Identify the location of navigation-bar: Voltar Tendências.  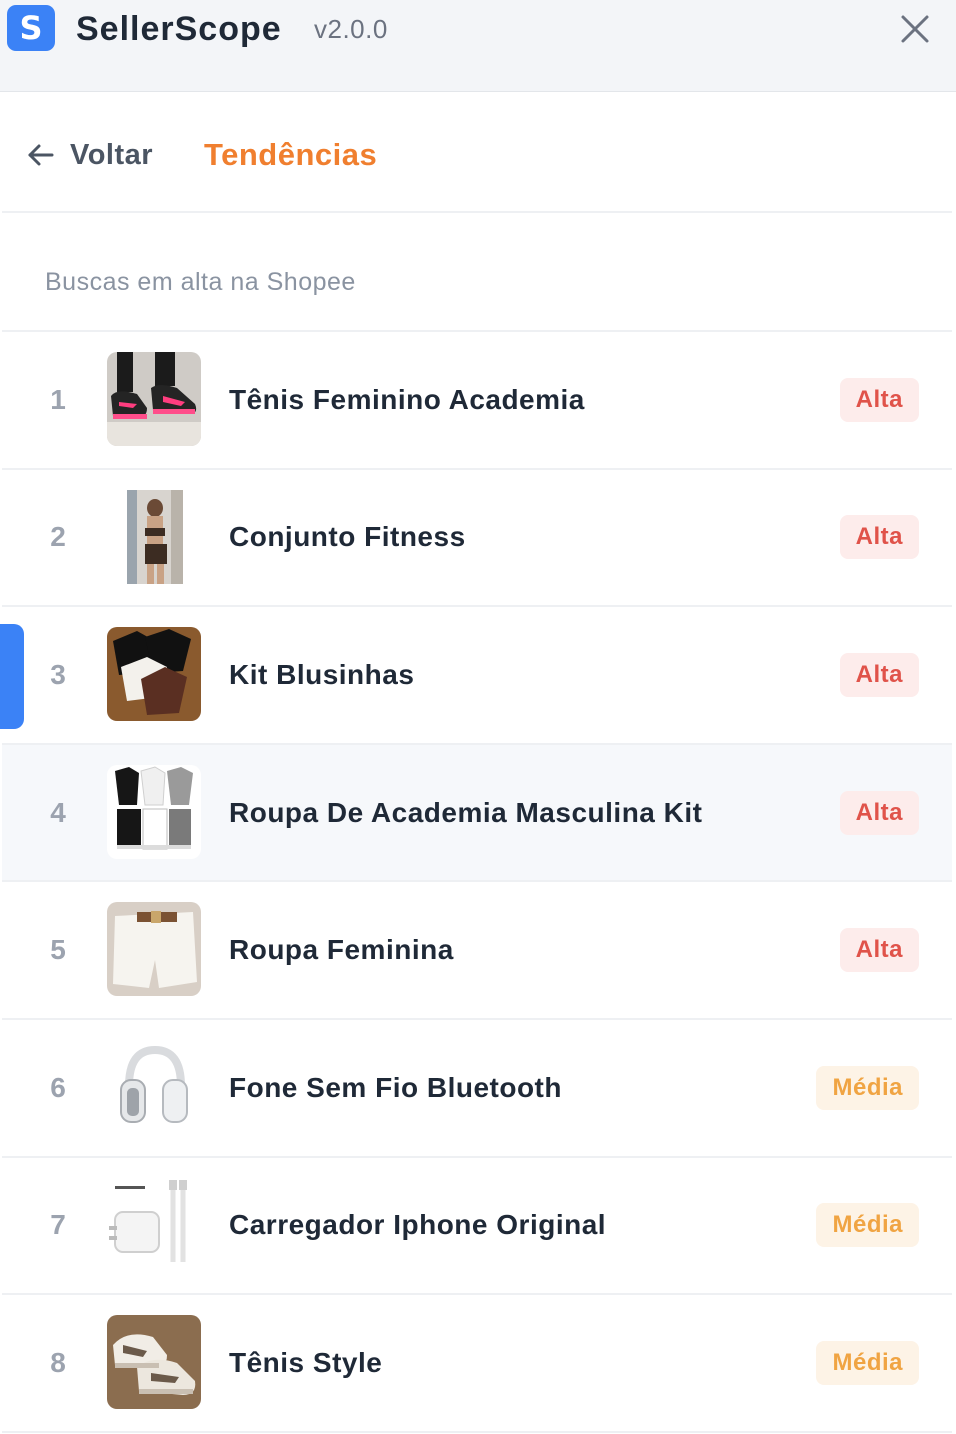
(477, 153).